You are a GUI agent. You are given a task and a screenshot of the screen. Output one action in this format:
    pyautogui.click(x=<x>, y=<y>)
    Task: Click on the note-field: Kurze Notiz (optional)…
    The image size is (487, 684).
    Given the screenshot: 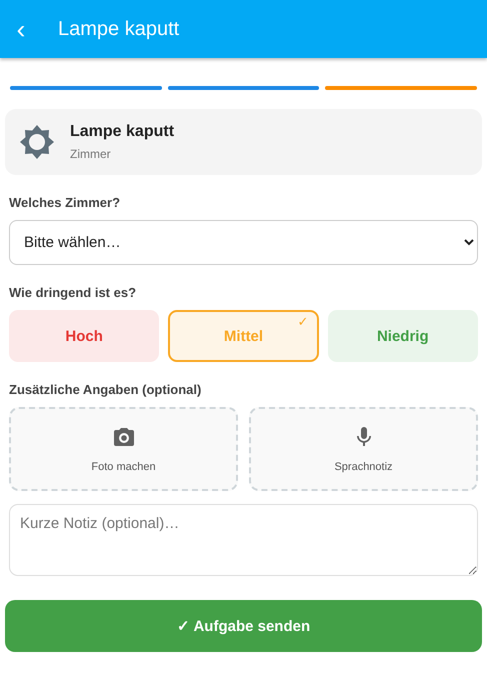 What is the action you would take?
    pyautogui.click(x=243, y=540)
    